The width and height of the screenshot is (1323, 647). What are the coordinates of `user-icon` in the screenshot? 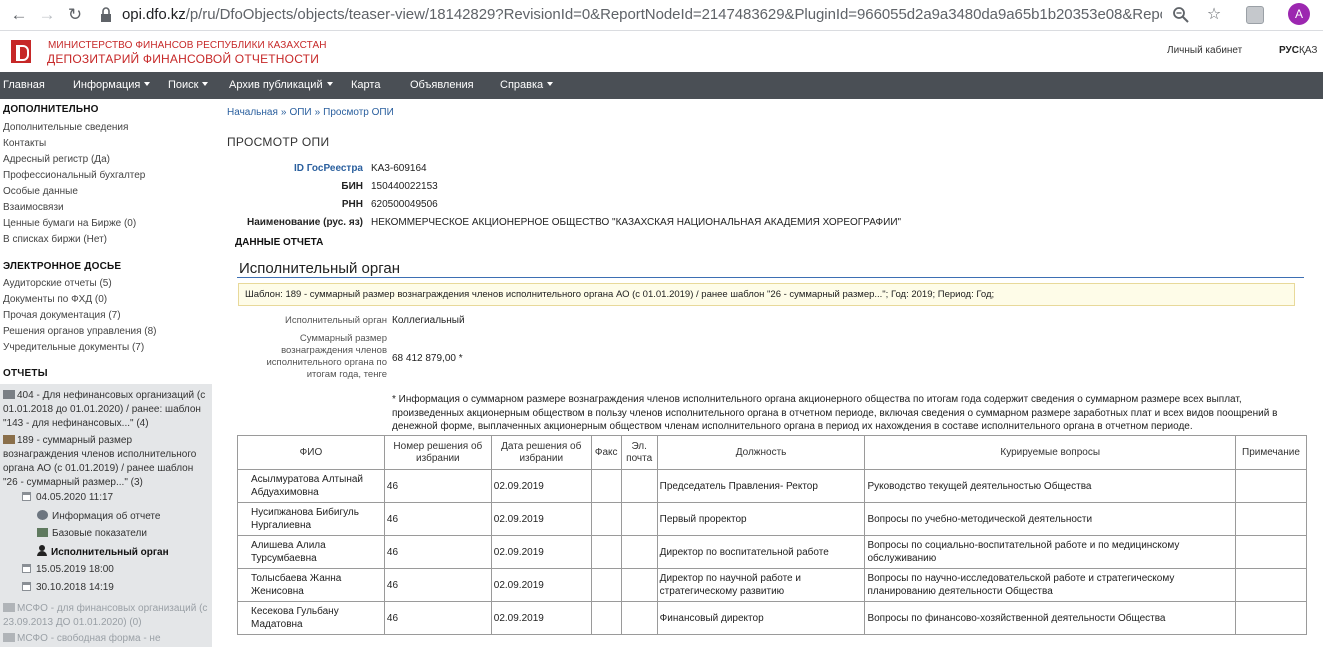 It's located at (42, 550).